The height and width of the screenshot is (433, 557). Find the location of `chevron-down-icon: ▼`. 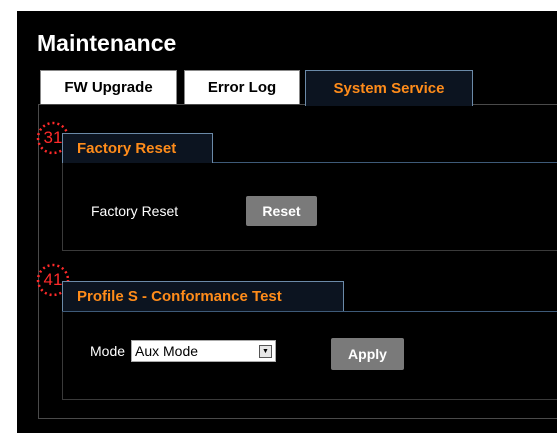

chevron-down-icon: ▼ is located at coordinates (265, 351).